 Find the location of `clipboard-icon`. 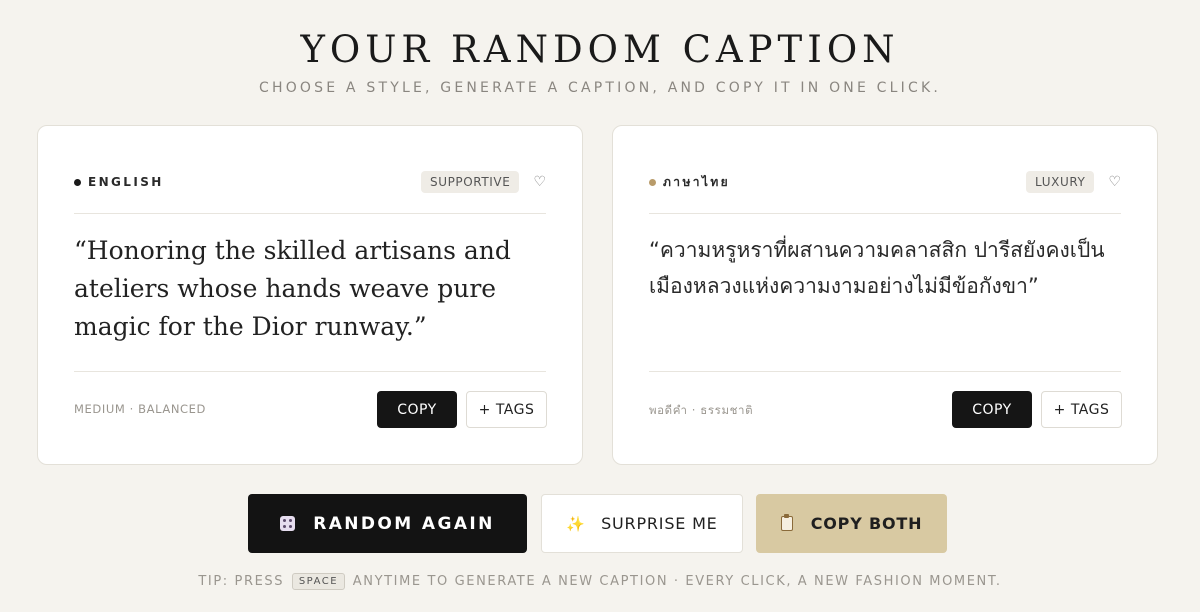

clipboard-icon is located at coordinates (786, 522).